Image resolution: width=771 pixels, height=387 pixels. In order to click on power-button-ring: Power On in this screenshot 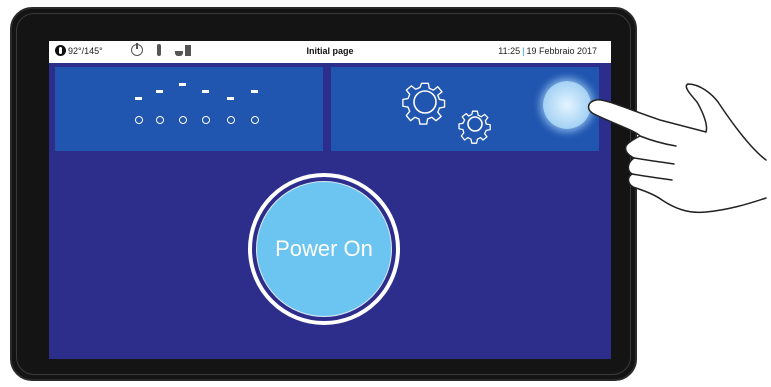, I will do `click(324, 249)`.